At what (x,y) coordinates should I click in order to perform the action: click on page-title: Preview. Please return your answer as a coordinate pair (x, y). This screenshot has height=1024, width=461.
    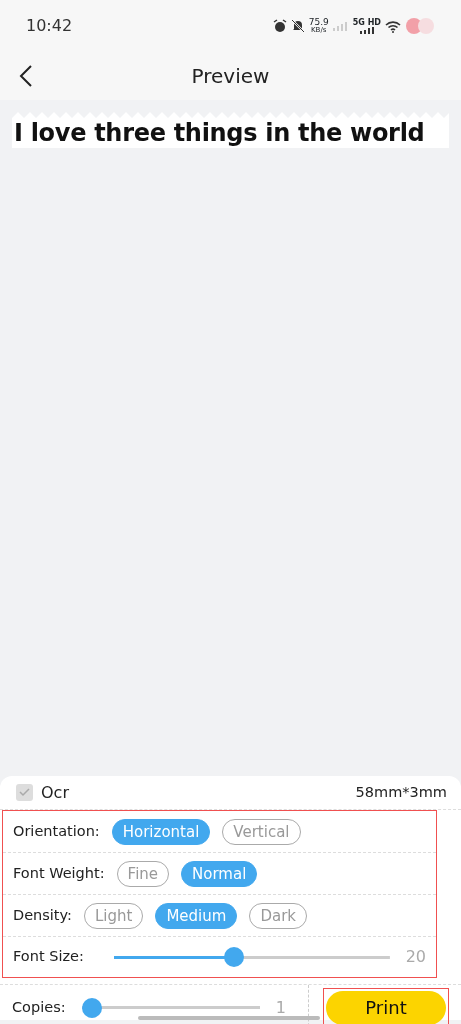
    Looking at the image, I should click on (230, 76).